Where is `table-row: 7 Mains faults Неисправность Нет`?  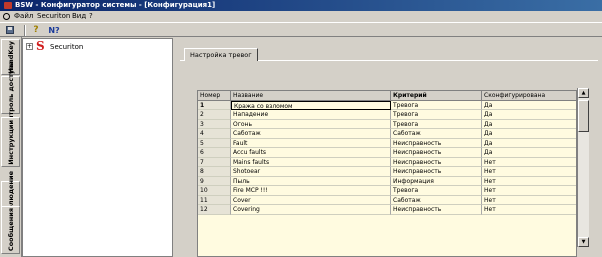 table-row: 7 Mains faults Неисправность Нет is located at coordinates (387, 162).